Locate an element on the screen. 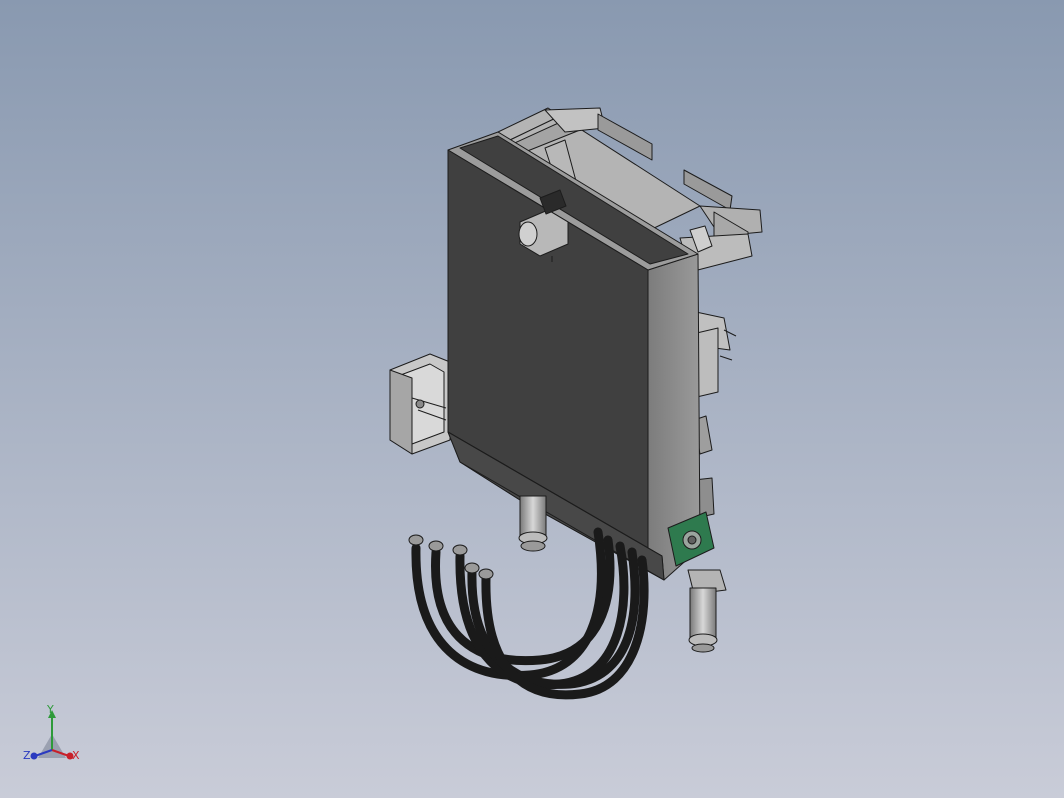 The image size is (1064, 798). triad-z-label: Z is located at coordinates (27, 755).